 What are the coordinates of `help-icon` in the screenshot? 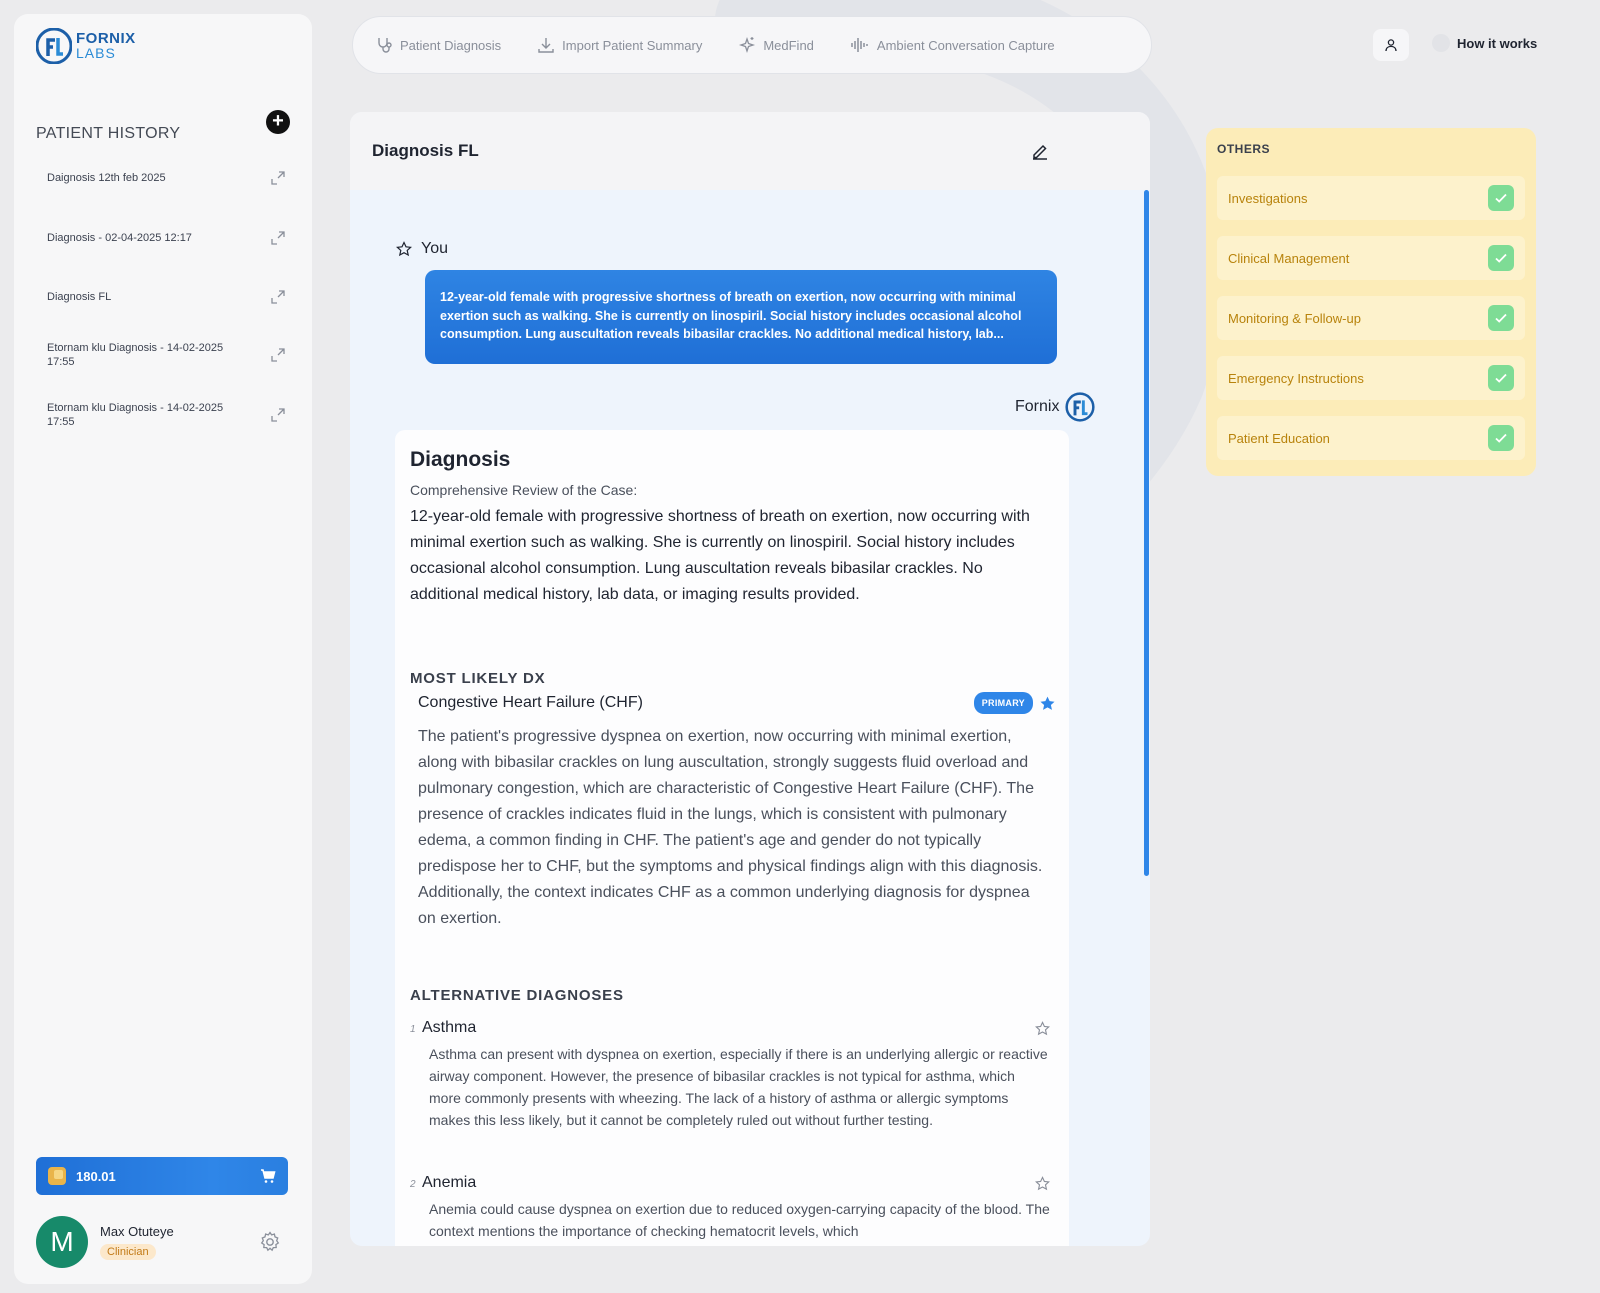 It's located at (1441, 43).